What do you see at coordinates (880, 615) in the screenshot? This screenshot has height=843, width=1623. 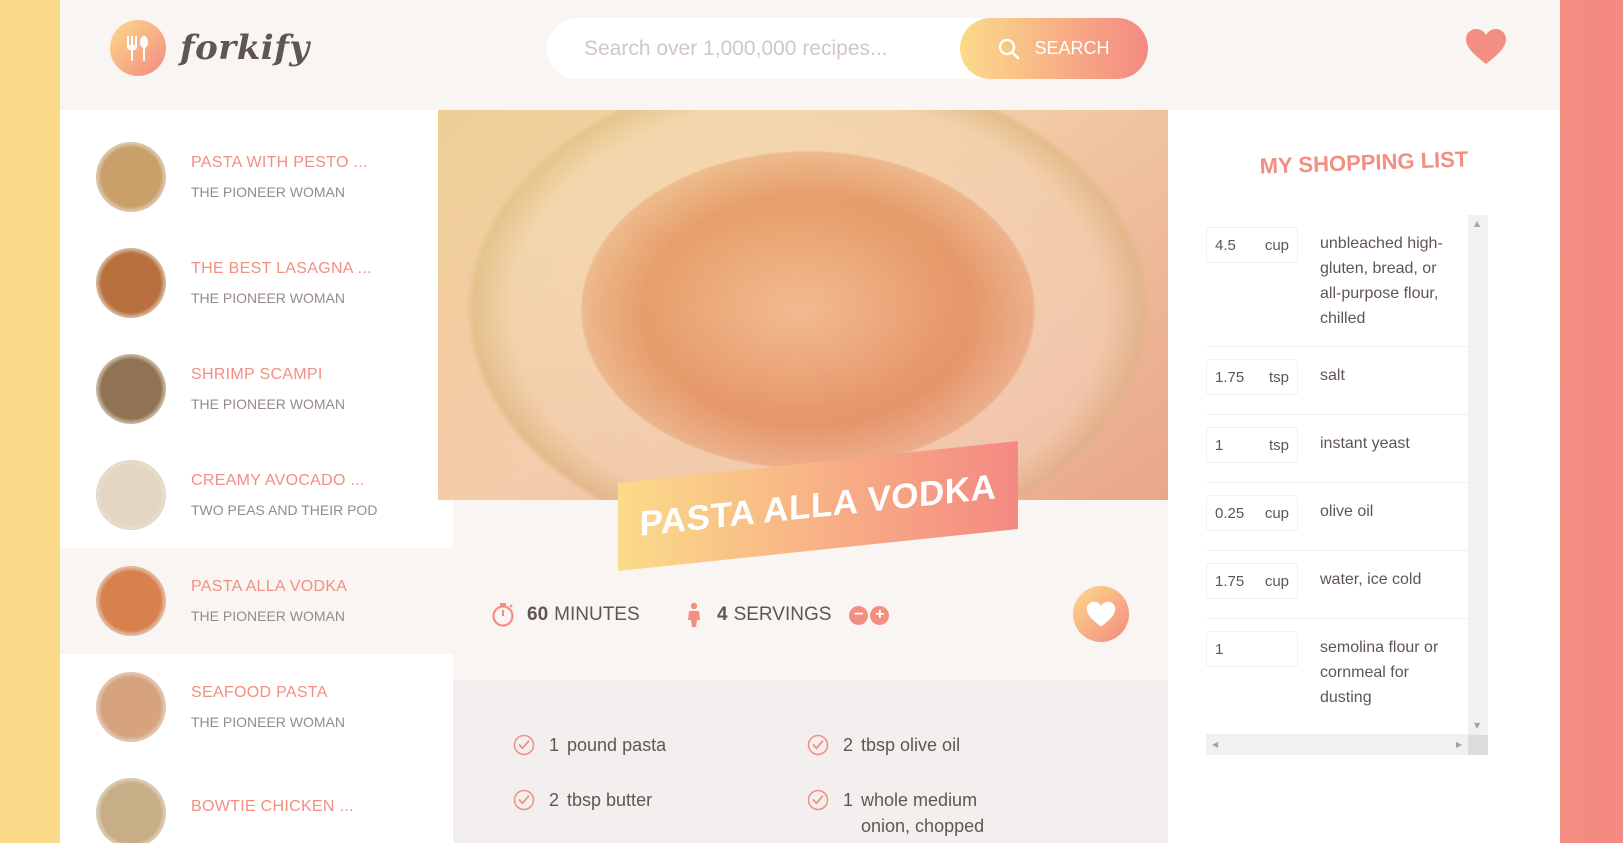 I see `plus-servings-button: +` at bounding box center [880, 615].